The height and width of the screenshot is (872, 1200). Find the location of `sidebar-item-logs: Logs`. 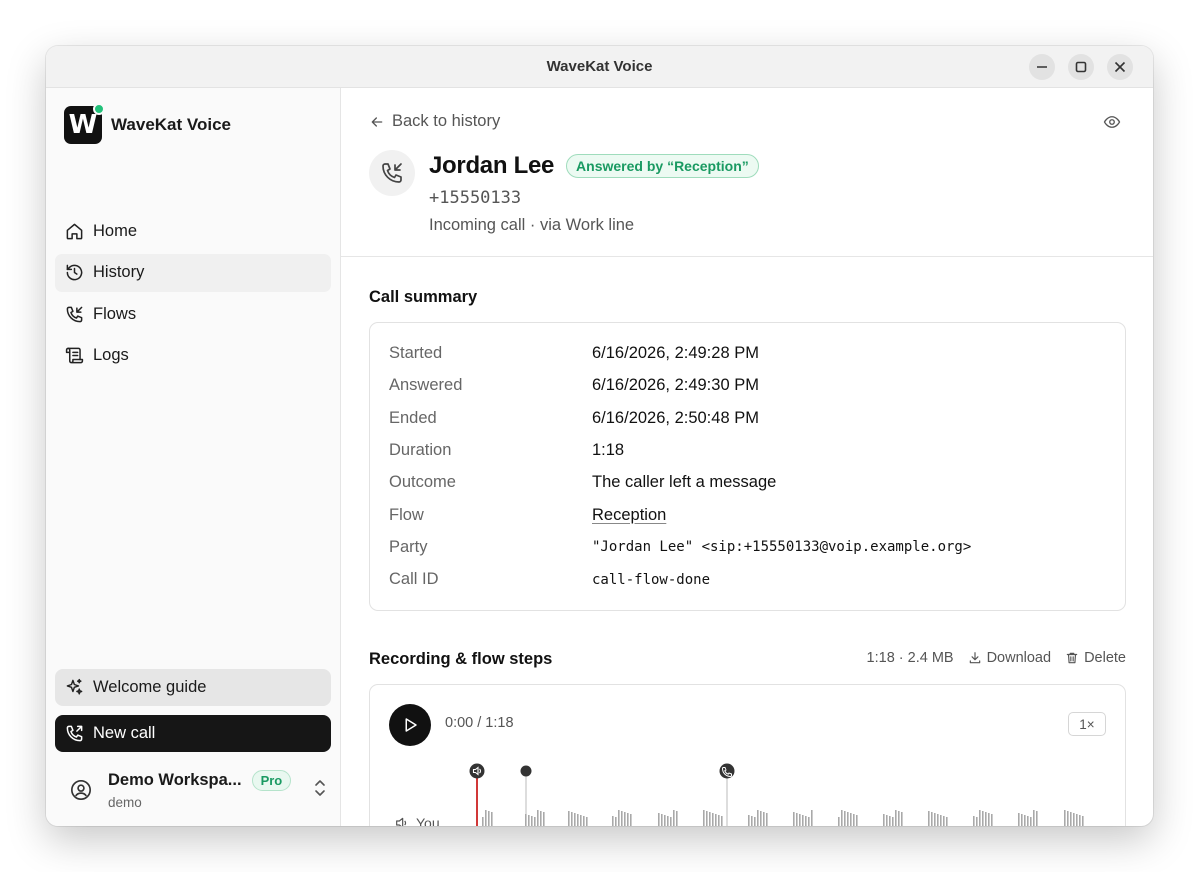

sidebar-item-logs: Logs is located at coordinates (193, 356).